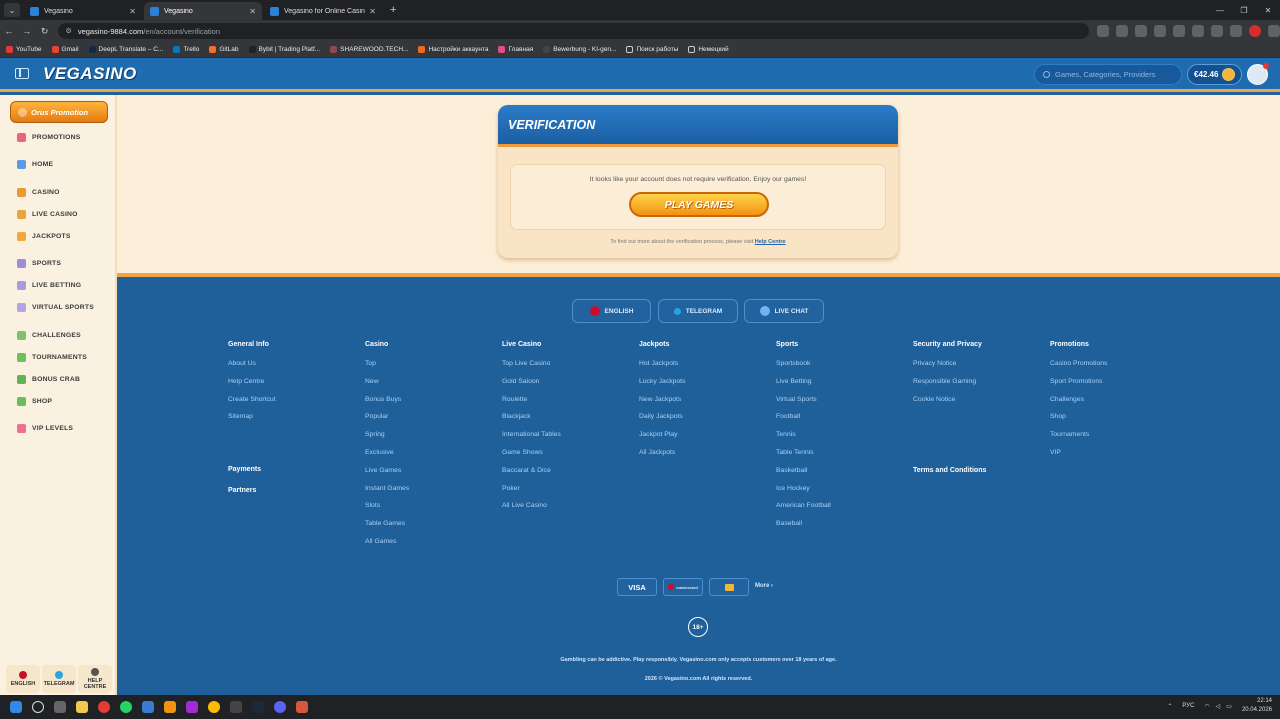 The height and width of the screenshot is (719, 1280). Describe the element at coordinates (52, 357) in the screenshot. I see `sidebar-item-tournaments: TOURNAMENTS` at that location.